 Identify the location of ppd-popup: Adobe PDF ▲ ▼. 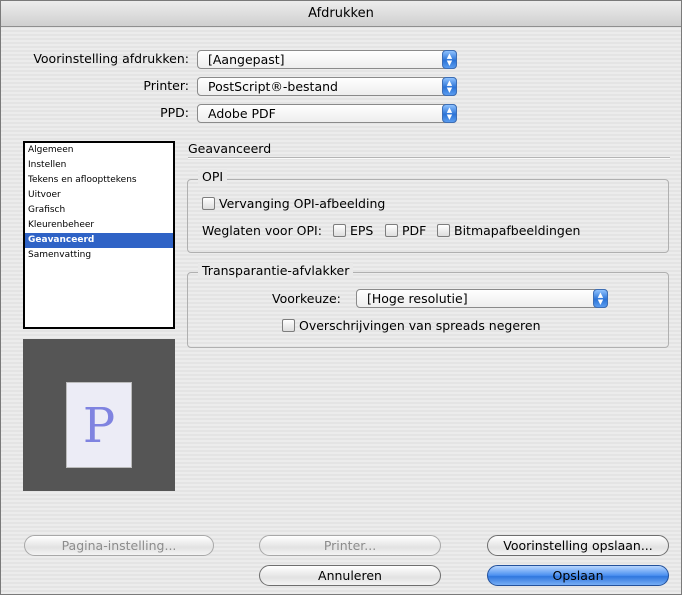
(327, 113).